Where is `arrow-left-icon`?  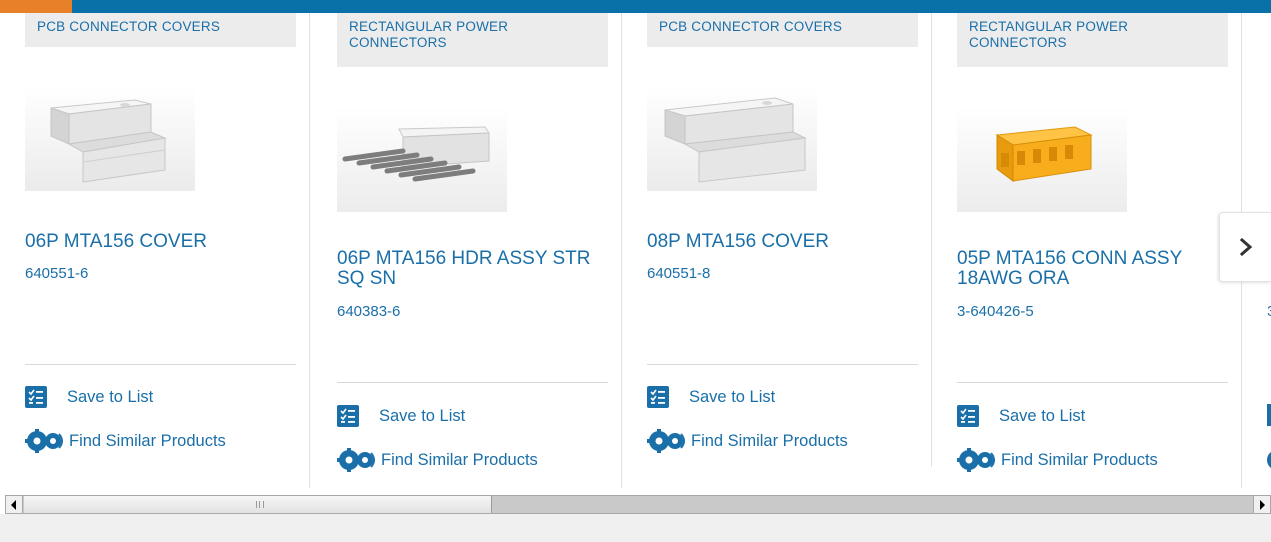 arrow-left-icon is located at coordinates (13, 504).